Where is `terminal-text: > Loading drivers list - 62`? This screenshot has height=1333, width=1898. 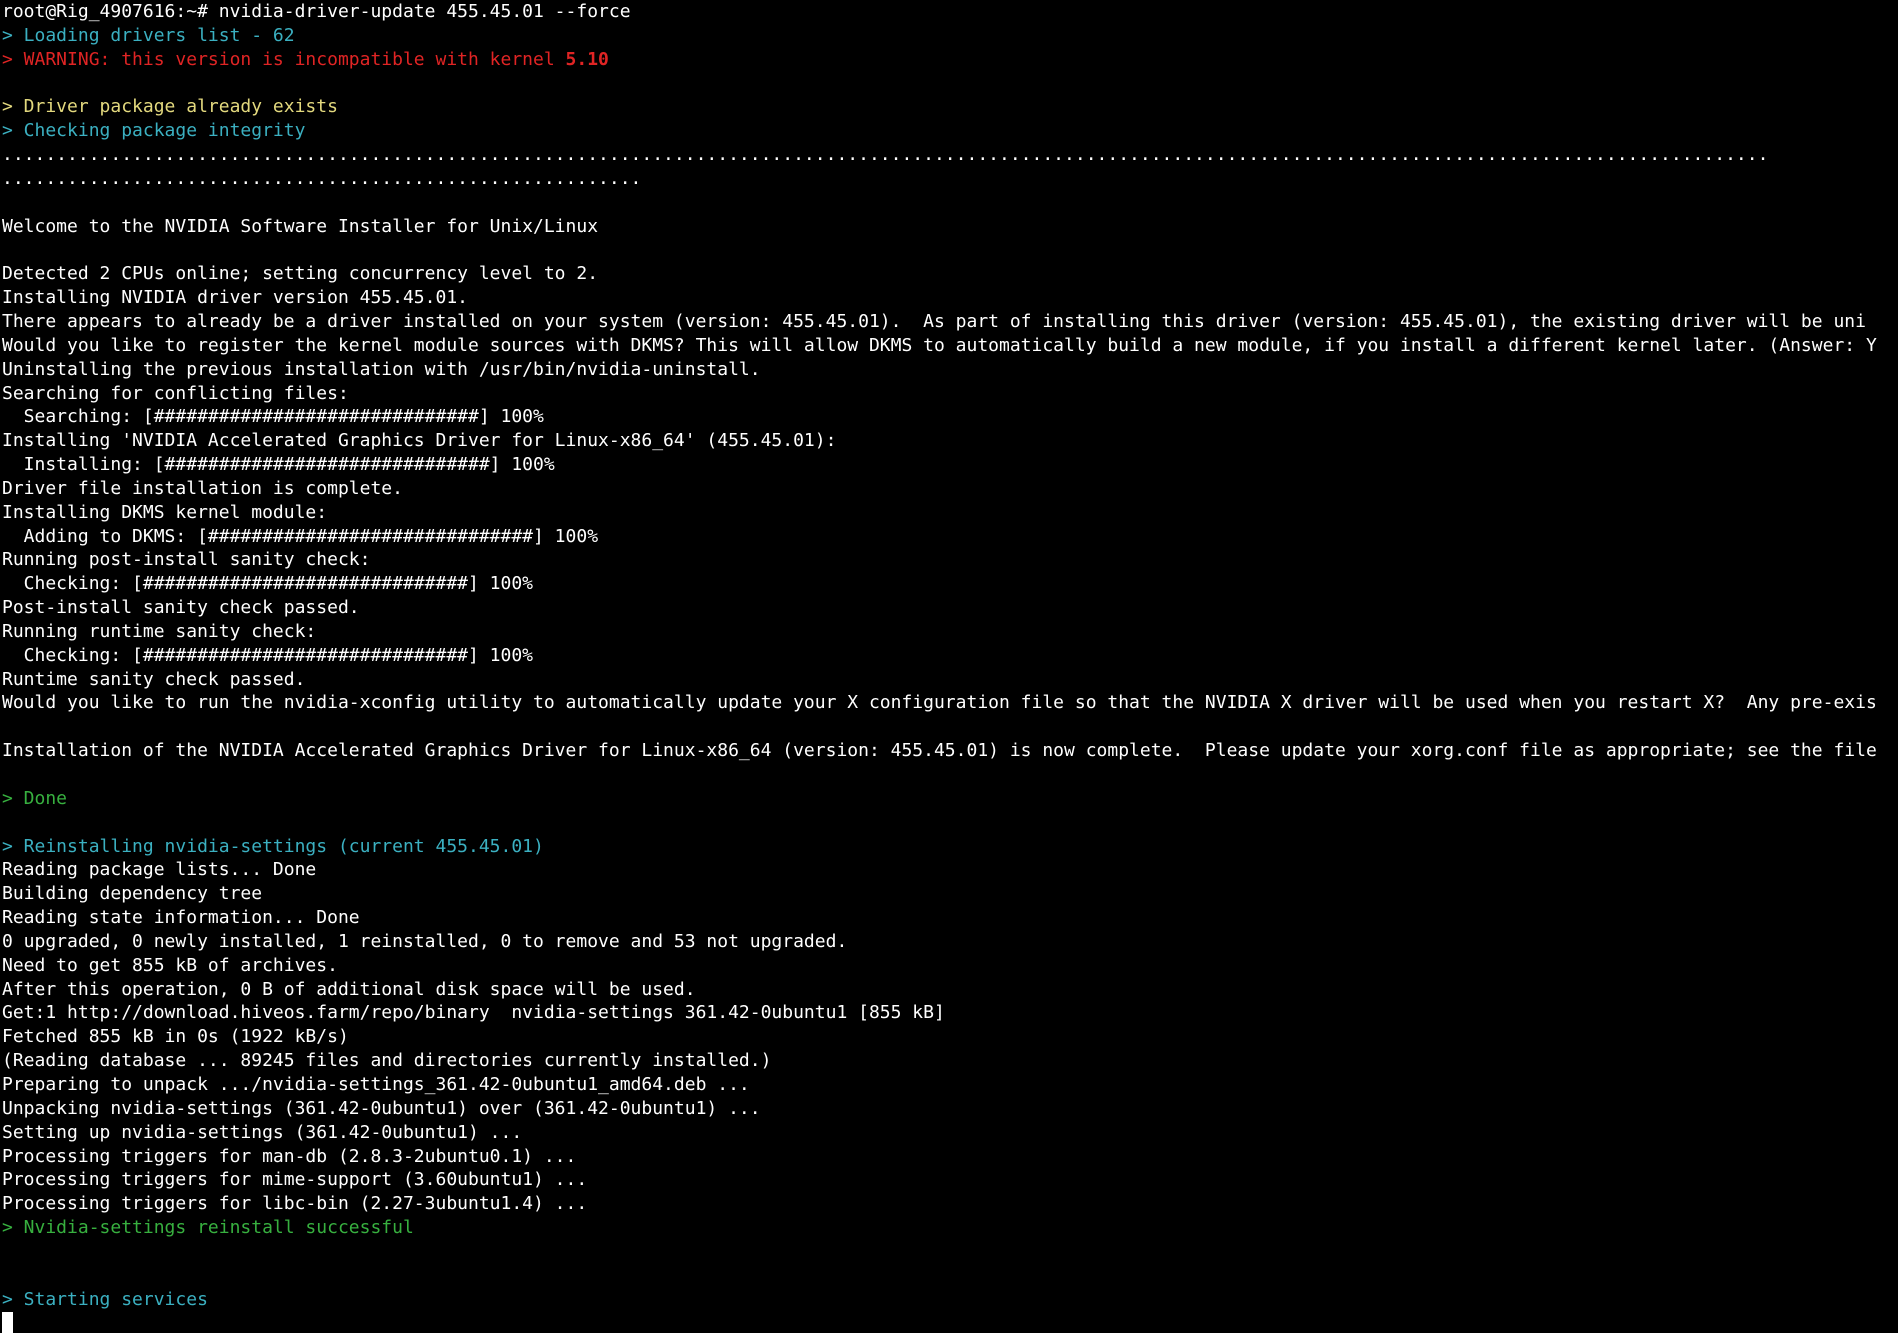 terminal-text: > Loading drivers list - 62 is located at coordinates (148, 35).